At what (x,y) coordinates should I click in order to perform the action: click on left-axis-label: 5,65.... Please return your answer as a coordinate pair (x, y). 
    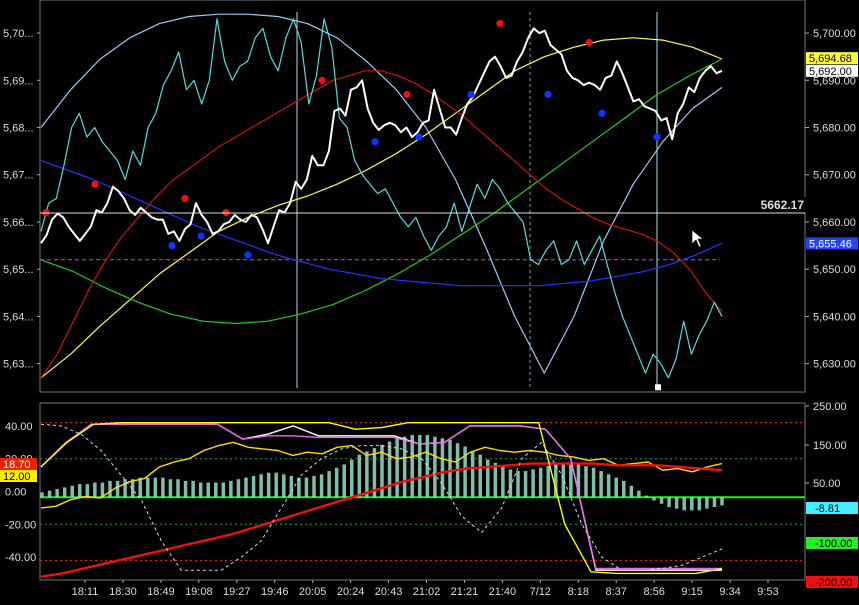
    Looking at the image, I should click on (18, 270).